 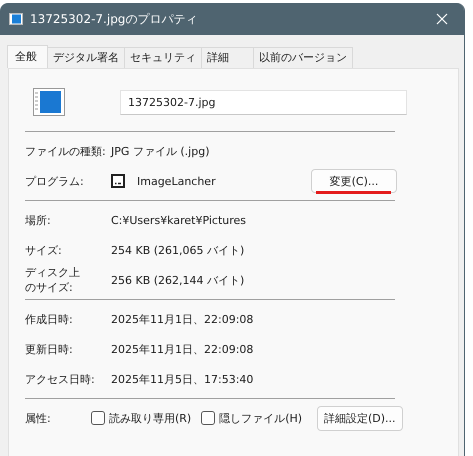 What do you see at coordinates (60, 379) in the screenshot?
I see `field-label: アクセス日時:` at bounding box center [60, 379].